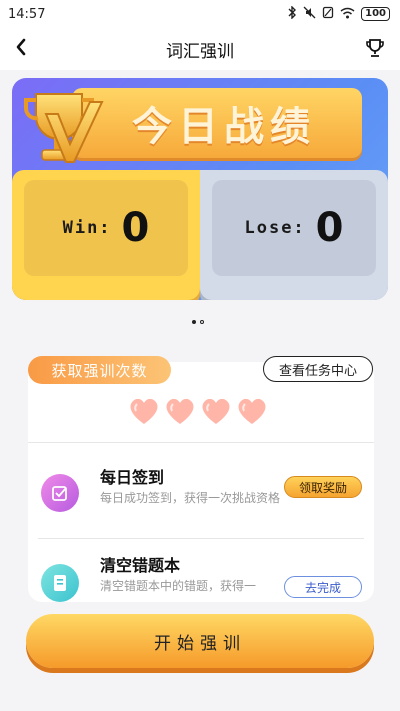 This screenshot has width=400, height=711. Describe the element at coordinates (323, 487) in the screenshot. I see `claim-reward-button: 领取奖励` at that location.